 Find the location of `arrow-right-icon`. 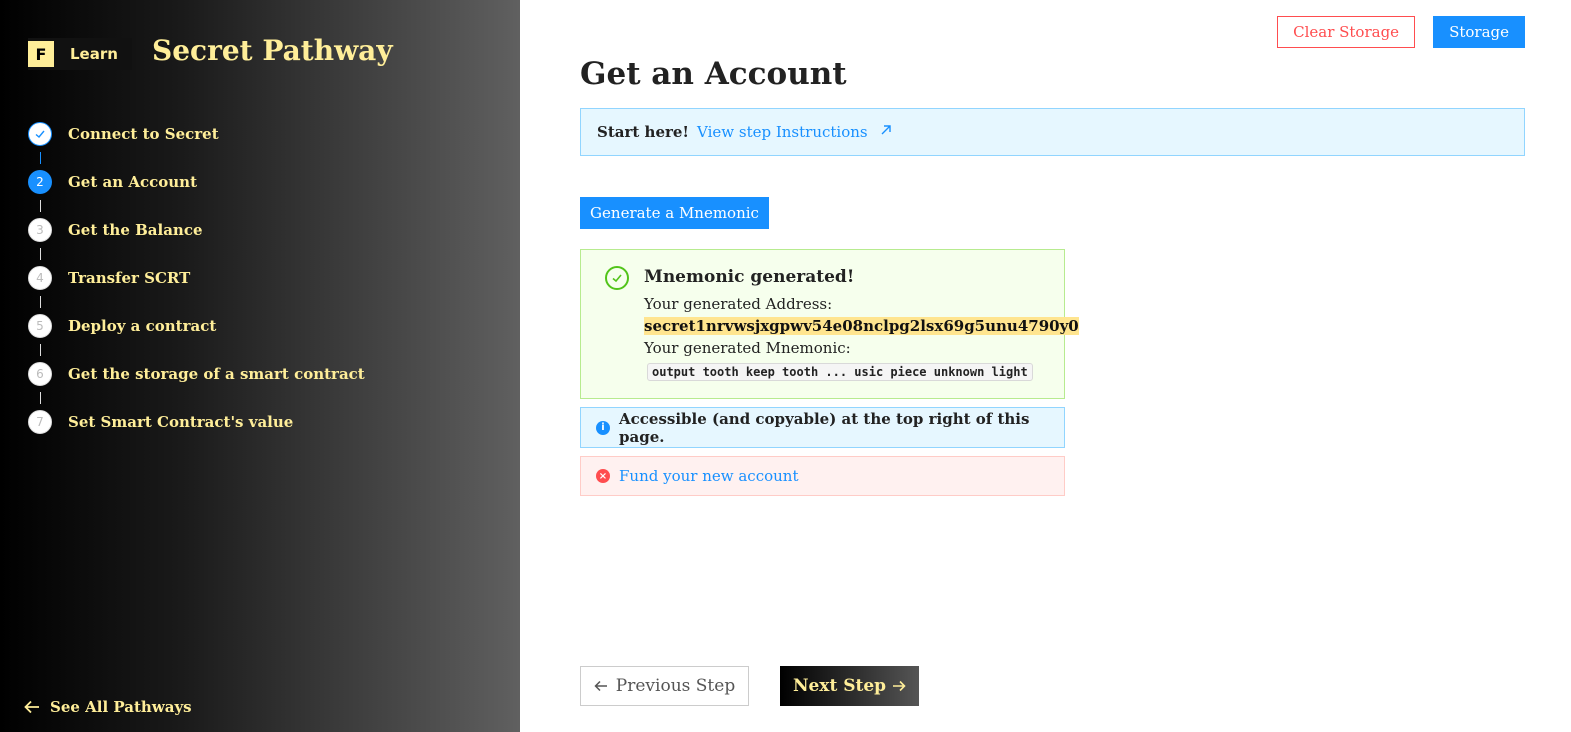

arrow-right-icon is located at coordinates (899, 686).